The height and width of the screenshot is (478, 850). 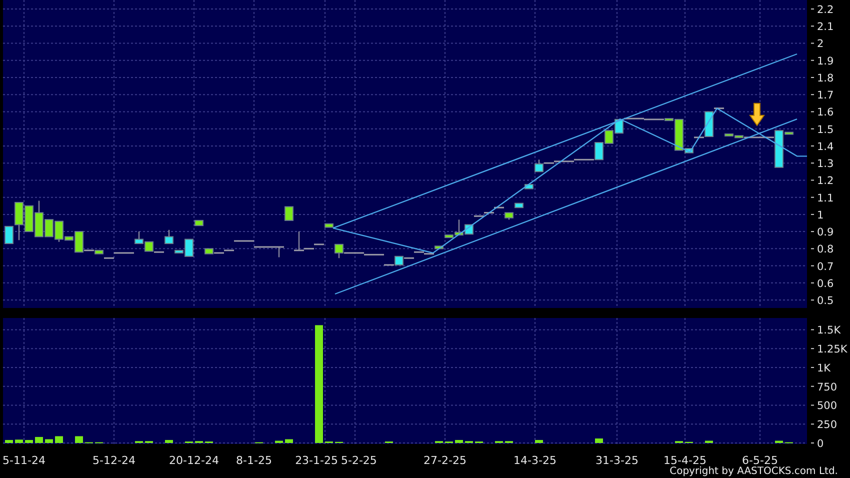 I want to click on axis-label: 1.5, so click(x=825, y=130).